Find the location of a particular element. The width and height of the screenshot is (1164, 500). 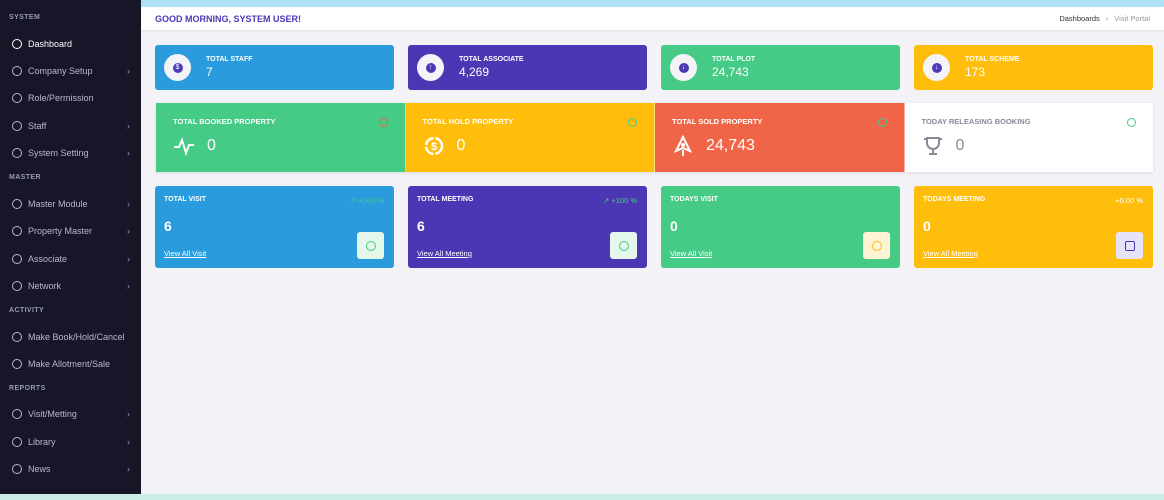

sidebar-item-master-module: Master Module › is located at coordinates (71, 204).